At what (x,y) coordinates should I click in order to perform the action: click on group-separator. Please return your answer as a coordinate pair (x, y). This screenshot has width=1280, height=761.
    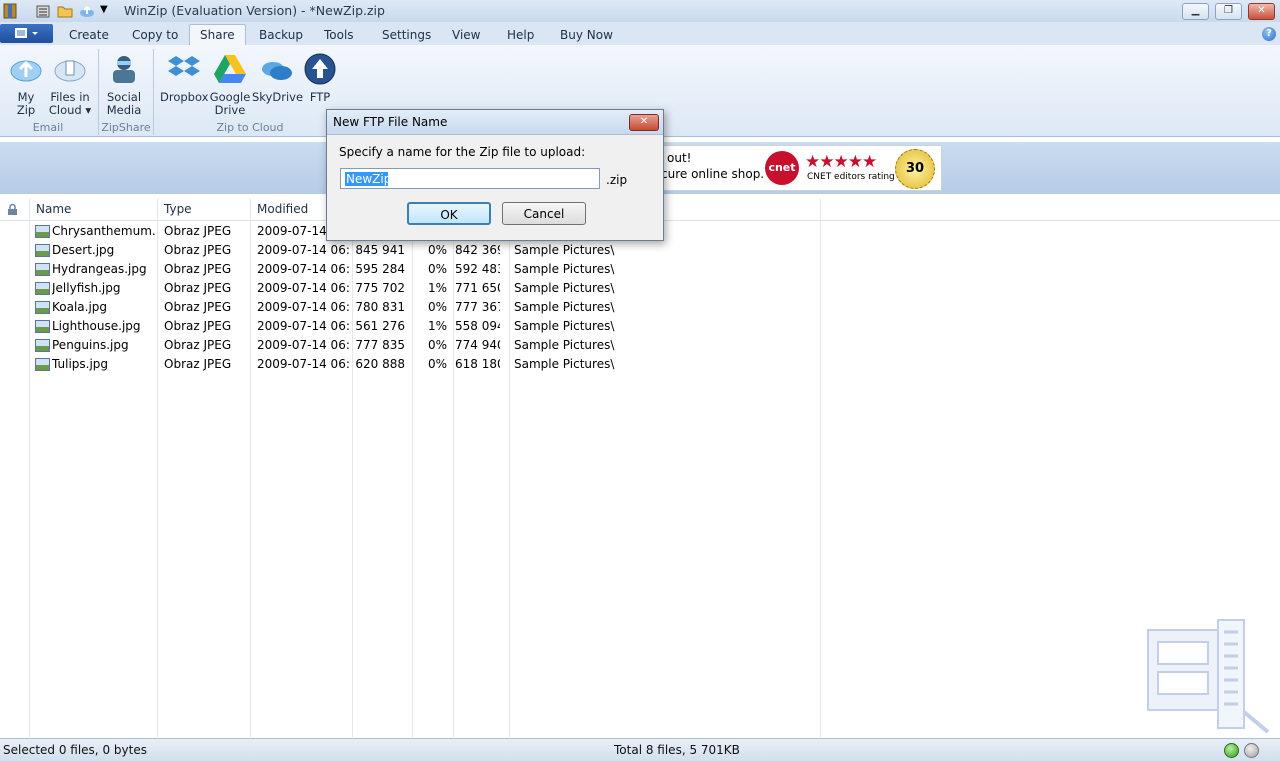
    Looking at the image, I should click on (98, 92).